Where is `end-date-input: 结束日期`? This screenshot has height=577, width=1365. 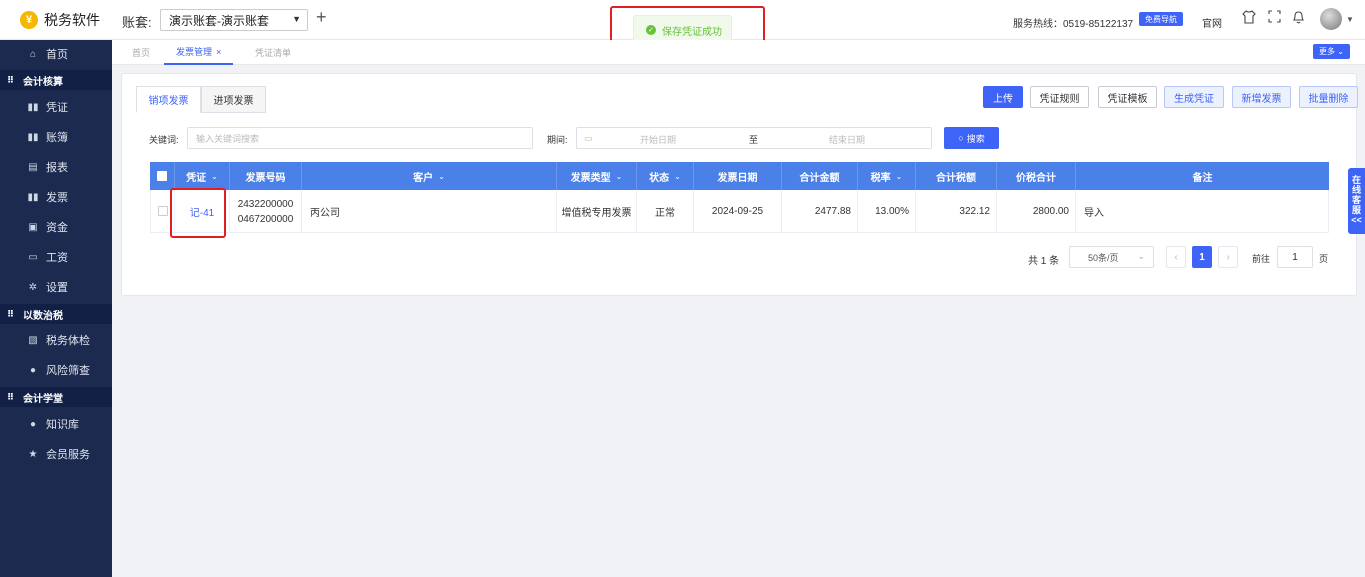
end-date-input: 结束日期 is located at coordinates (847, 139).